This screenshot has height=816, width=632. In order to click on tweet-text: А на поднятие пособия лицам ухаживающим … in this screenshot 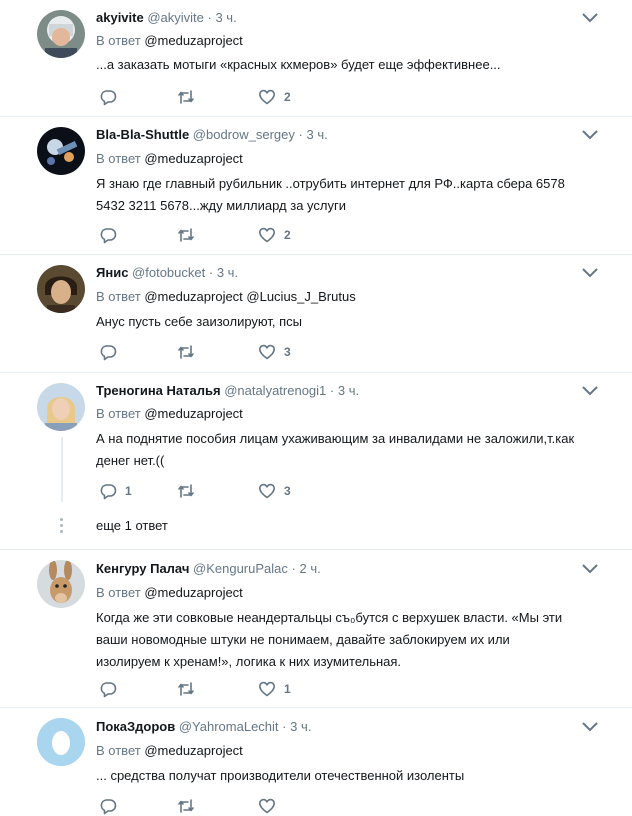, I will do `click(335, 449)`.